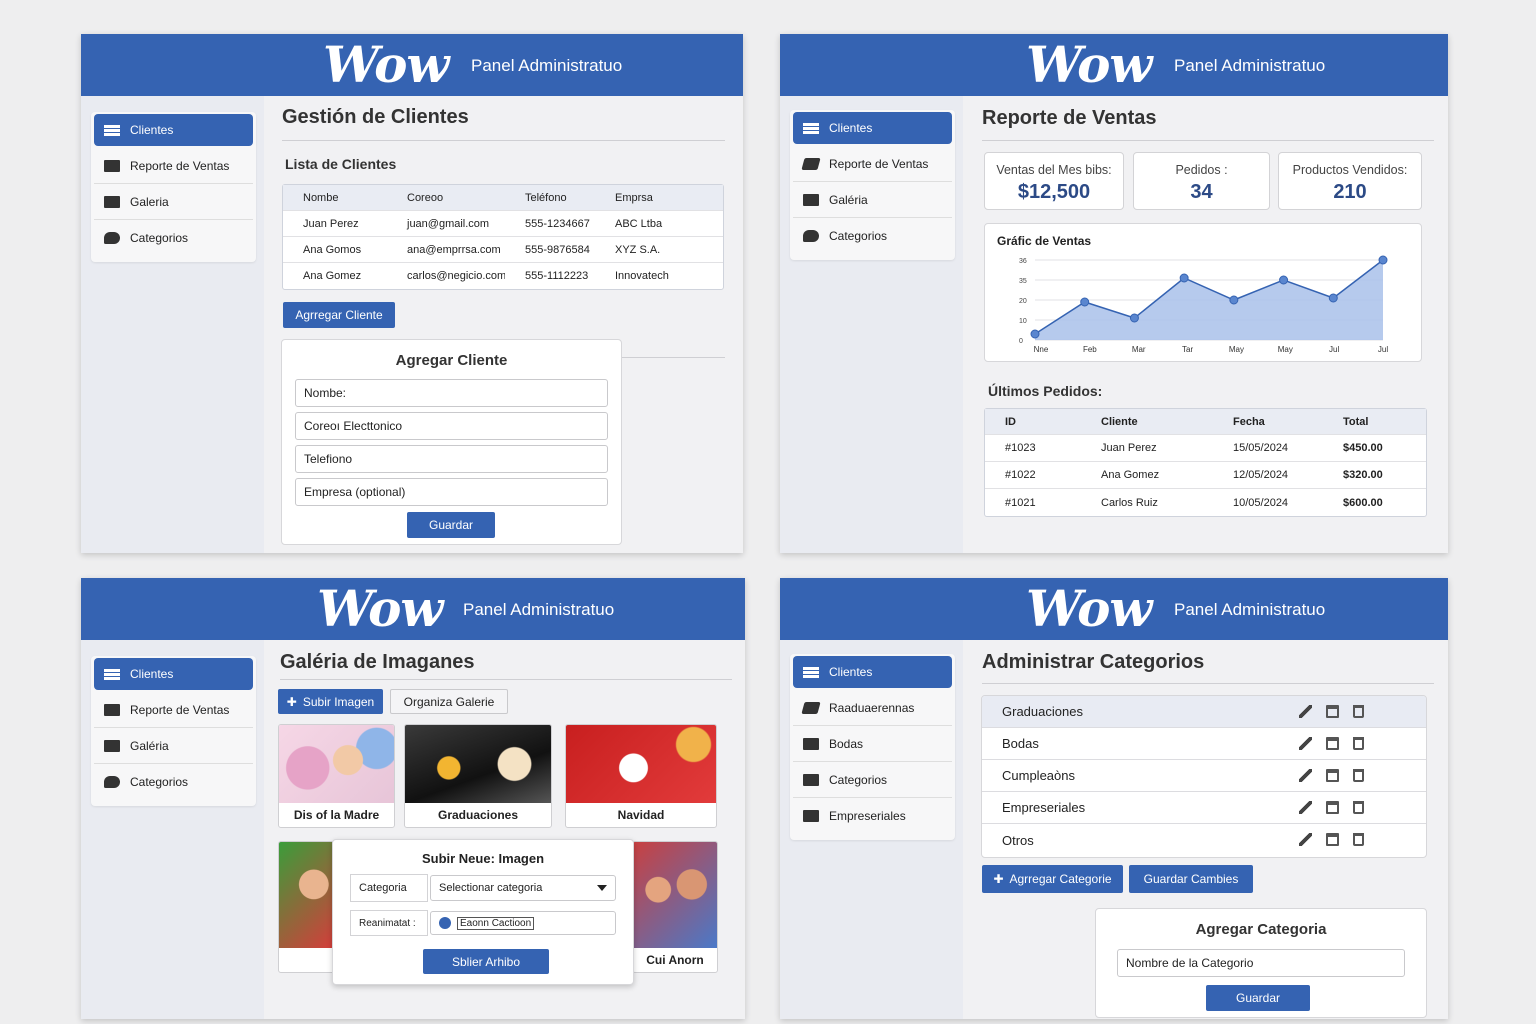  Describe the element at coordinates (1258, 998) in the screenshot. I see `save-category-button: Guardar` at that location.